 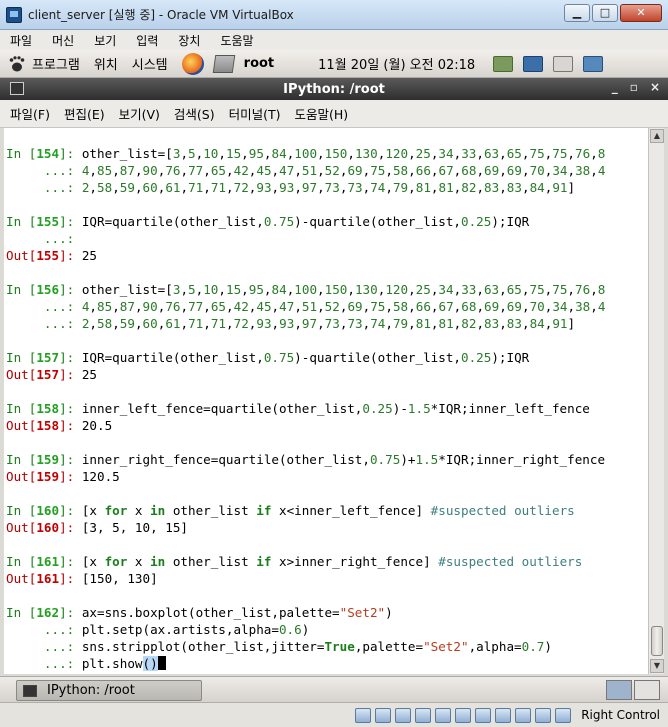 I want to click on workspace-switcher, so click(x=633, y=690).